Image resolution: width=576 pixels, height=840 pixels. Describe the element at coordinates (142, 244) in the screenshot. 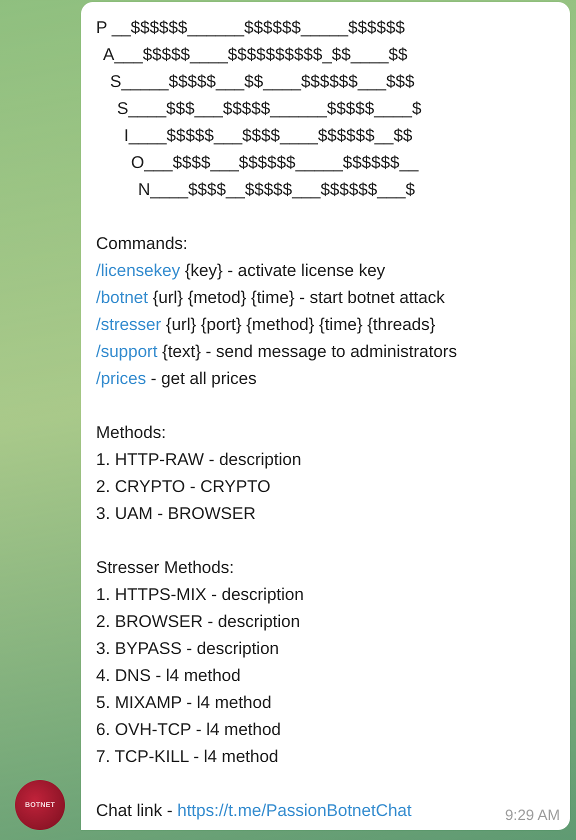

I see `section-heading: Commands:` at that location.